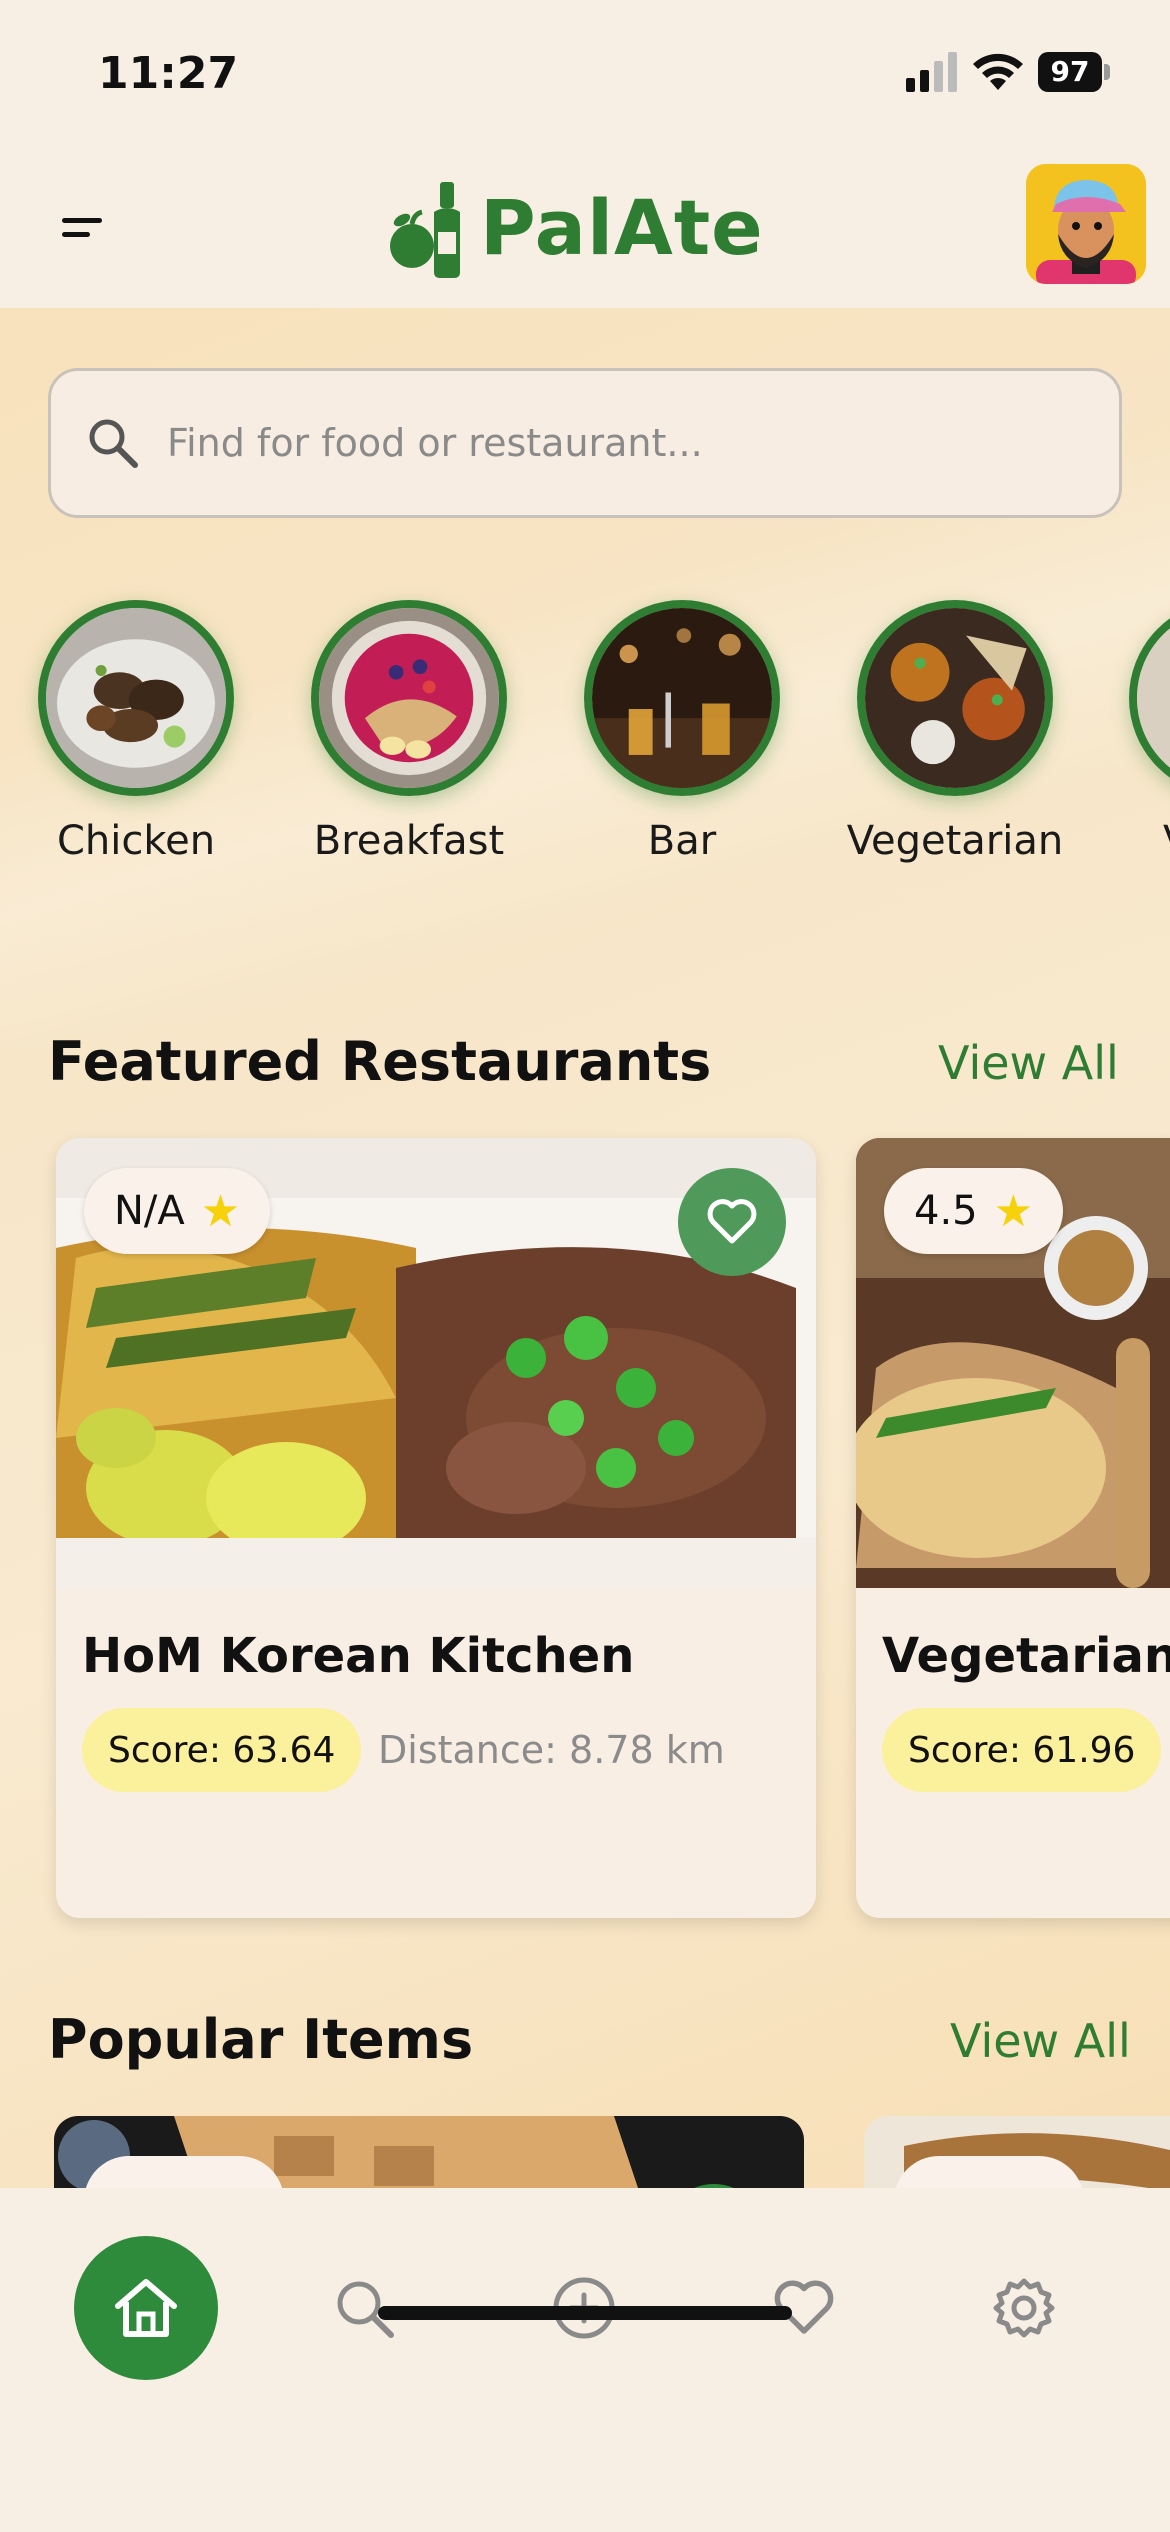 The height and width of the screenshot is (2532, 1170). What do you see at coordinates (1040, 2041) in the screenshot?
I see `popular-view-all-link: View All` at bounding box center [1040, 2041].